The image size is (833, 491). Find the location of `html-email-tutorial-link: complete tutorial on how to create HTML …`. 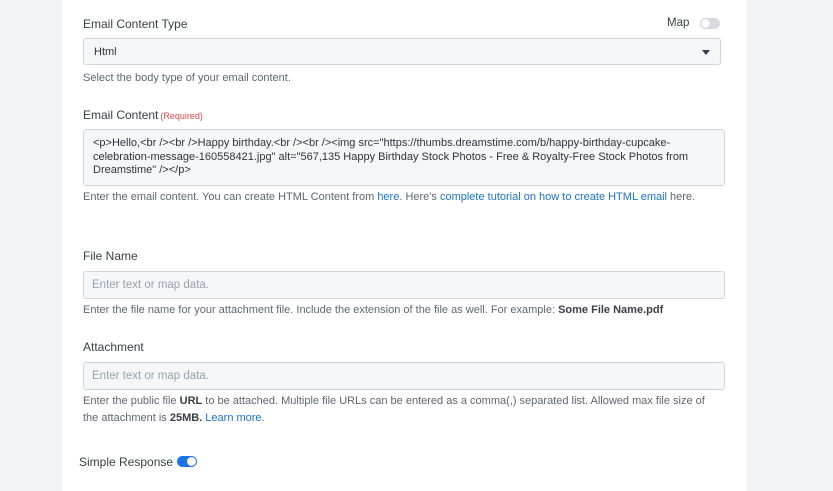

html-email-tutorial-link: complete tutorial on how to create HTML … is located at coordinates (553, 197).